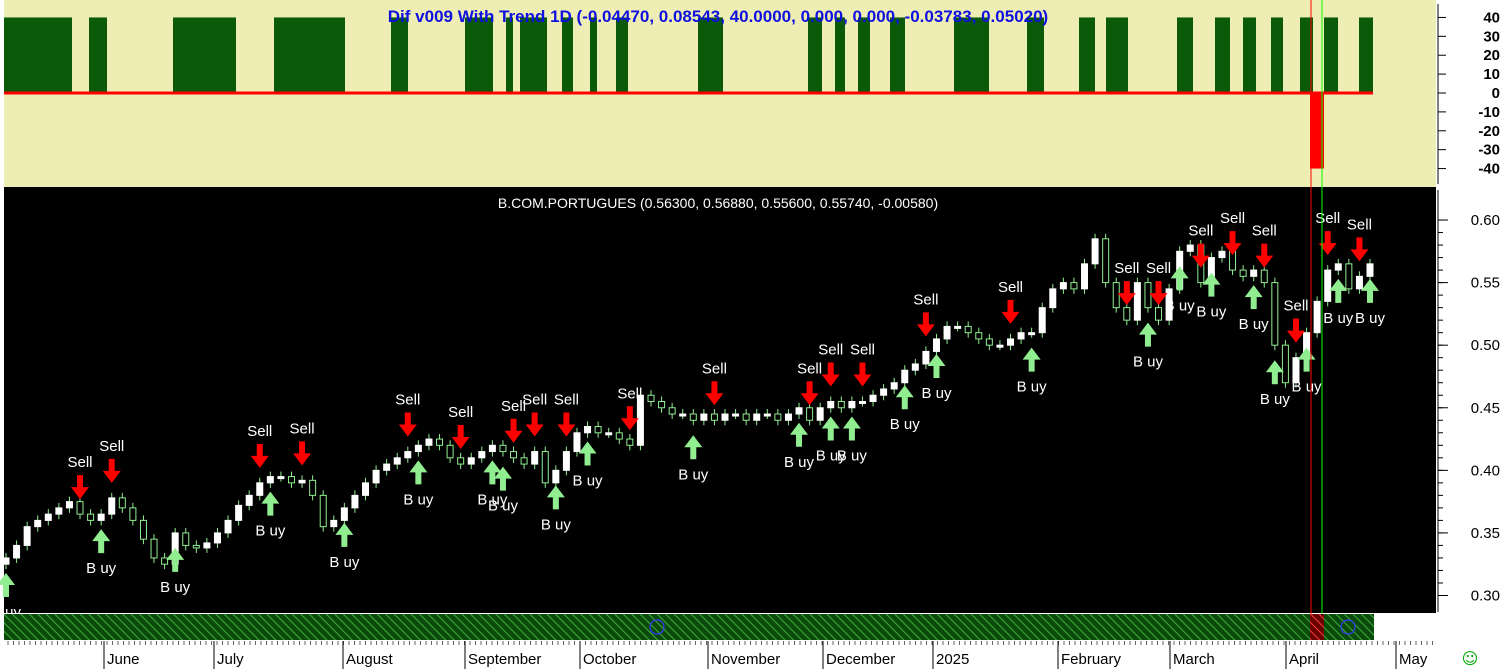 The width and height of the screenshot is (1507, 669). What do you see at coordinates (1470, 658) in the screenshot?
I see `smiley-icon: ☺` at bounding box center [1470, 658].